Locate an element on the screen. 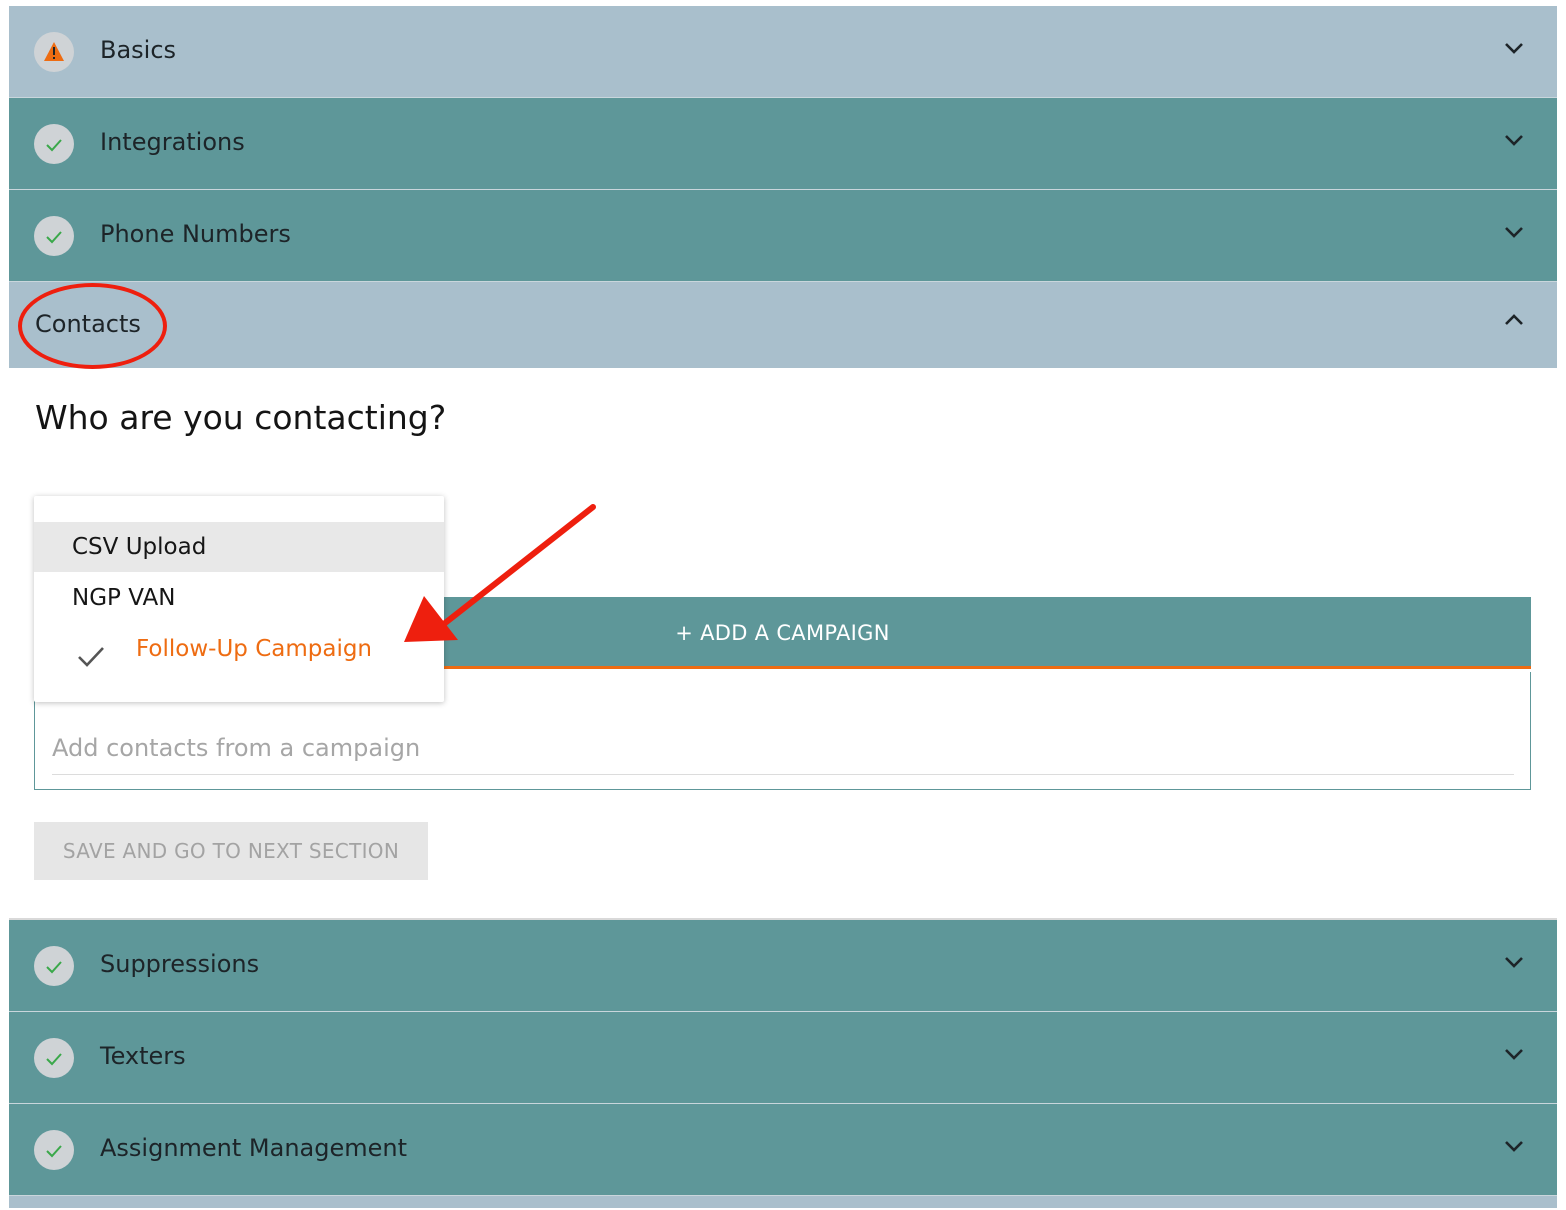 This screenshot has width=1566, height=1210. section-assignment-management: Assignment Management is located at coordinates (783, 1150).